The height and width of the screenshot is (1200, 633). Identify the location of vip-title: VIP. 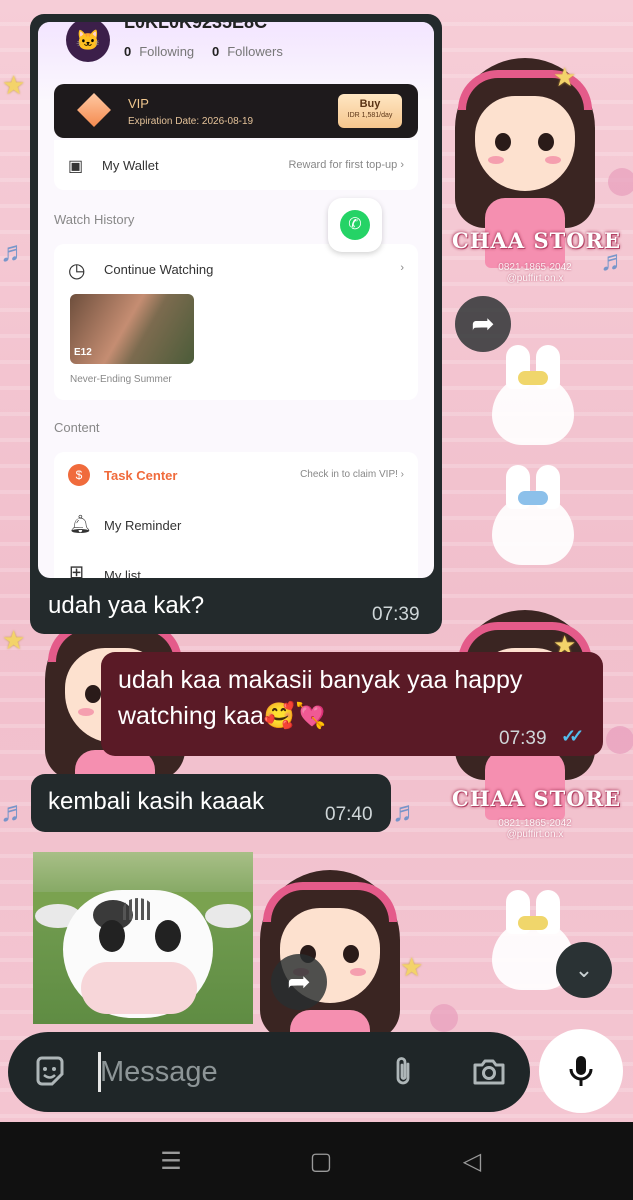
(138, 103).